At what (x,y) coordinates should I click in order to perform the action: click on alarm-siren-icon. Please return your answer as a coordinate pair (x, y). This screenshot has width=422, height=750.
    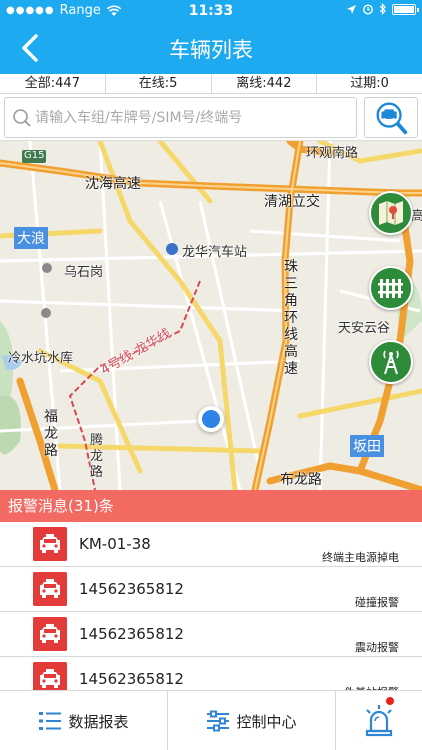
    Looking at the image, I should click on (379, 721).